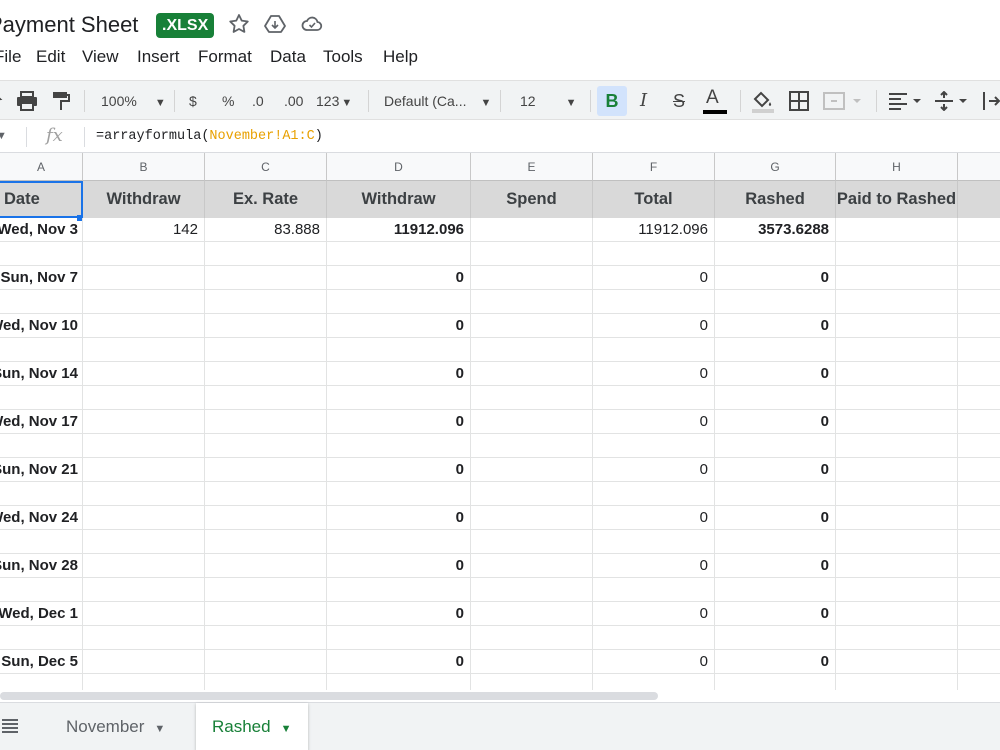 This screenshot has height=750, width=1000. Describe the element at coordinates (258, 101) in the screenshot. I see `decrease-decimal-button: .0` at that location.